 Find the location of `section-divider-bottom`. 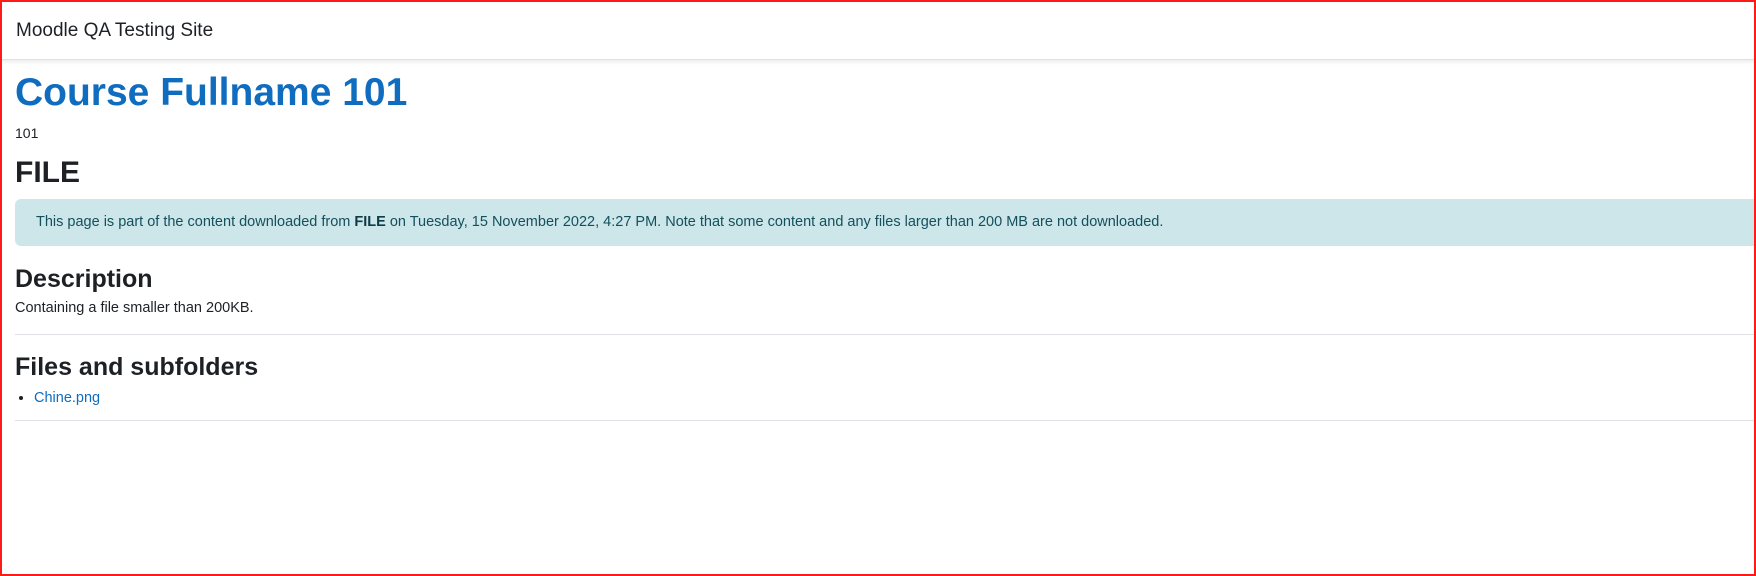

section-divider-bottom is located at coordinates (884, 420).